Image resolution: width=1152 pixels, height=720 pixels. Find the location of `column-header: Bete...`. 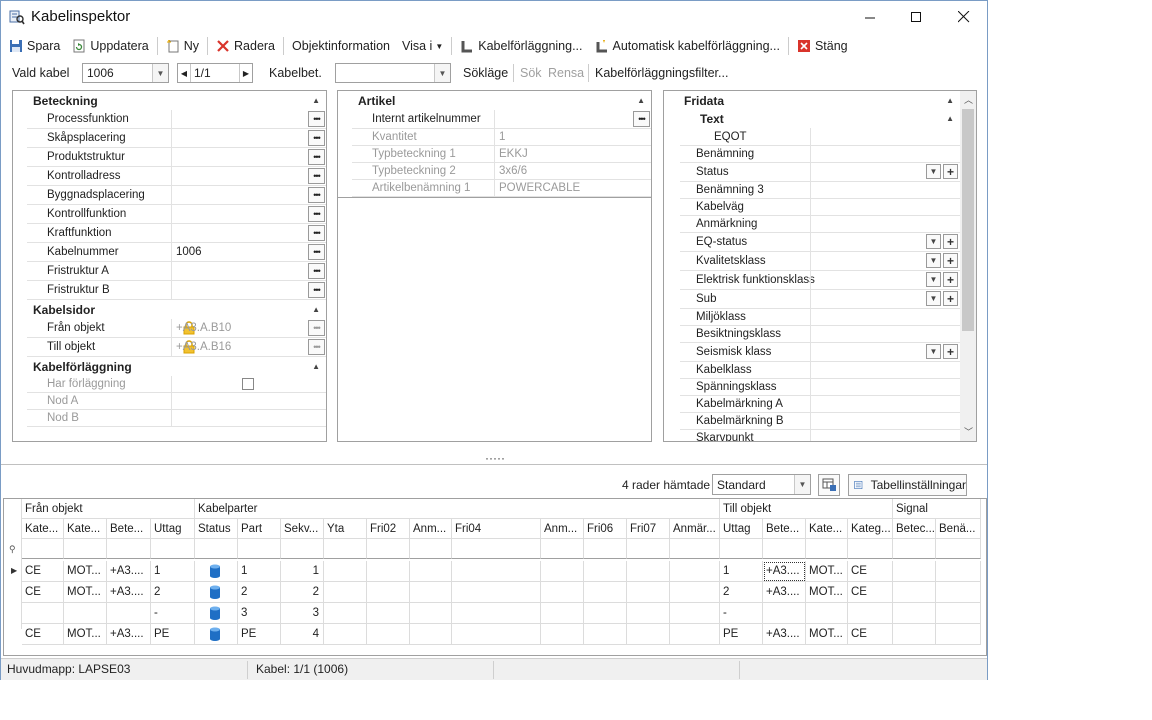

column-header: Bete... is located at coordinates (129, 529).